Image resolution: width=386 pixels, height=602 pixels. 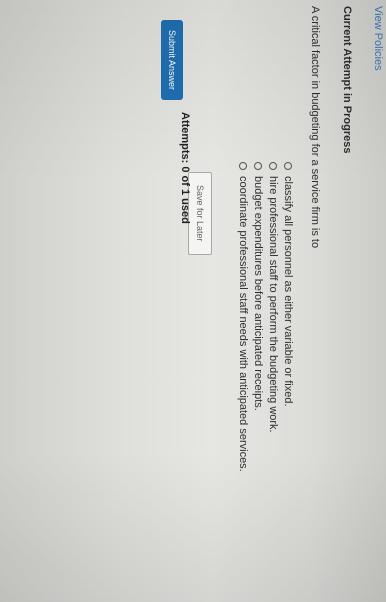 What do you see at coordinates (200, 213) in the screenshot?
I see `save-for-later-button: Save for Later` at bounding box center [200, 213].